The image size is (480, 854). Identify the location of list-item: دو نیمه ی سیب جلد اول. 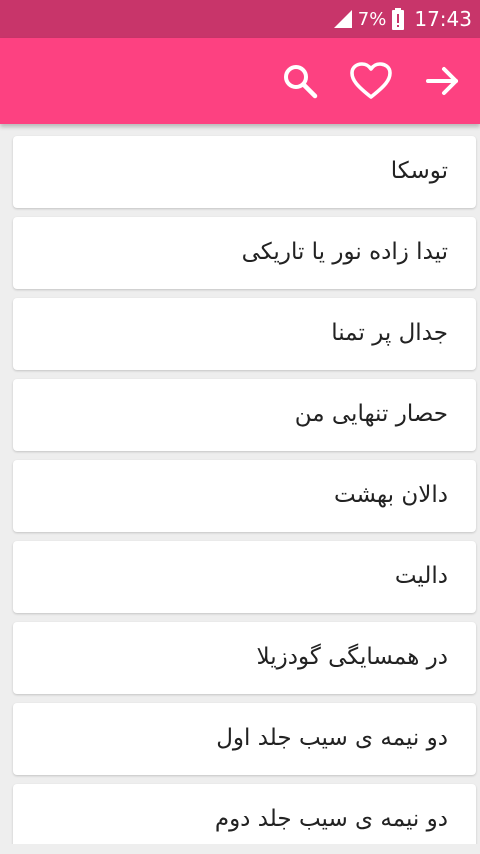
(244, 739).